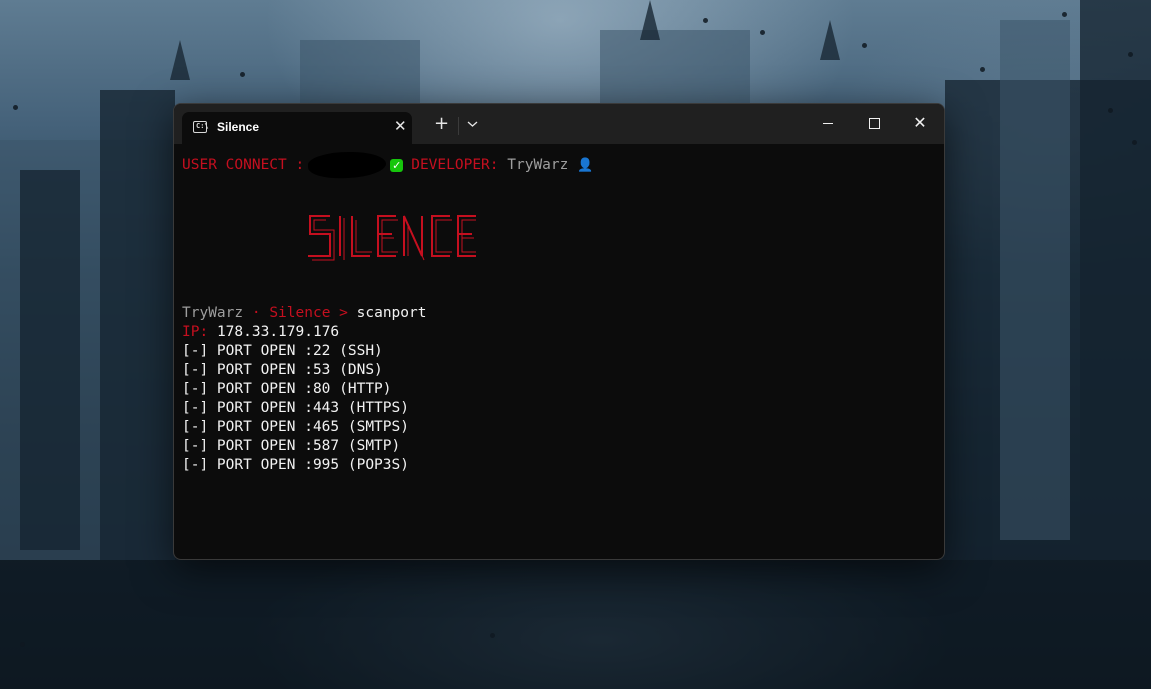 Image resolution: width=1151 pixels, height=689 pixels. I want to click on new-tab-button: +, so click(441, 124).